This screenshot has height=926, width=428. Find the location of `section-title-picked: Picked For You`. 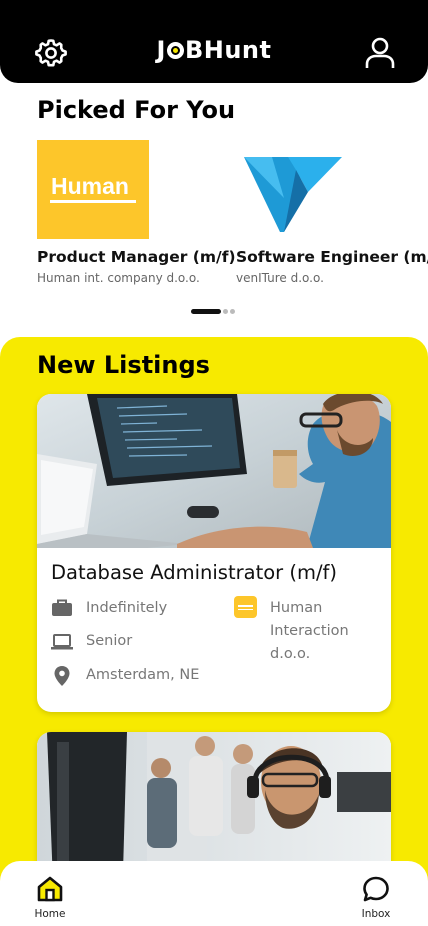

section-title-picked: Picked For You is located at coordinates (136, 110).